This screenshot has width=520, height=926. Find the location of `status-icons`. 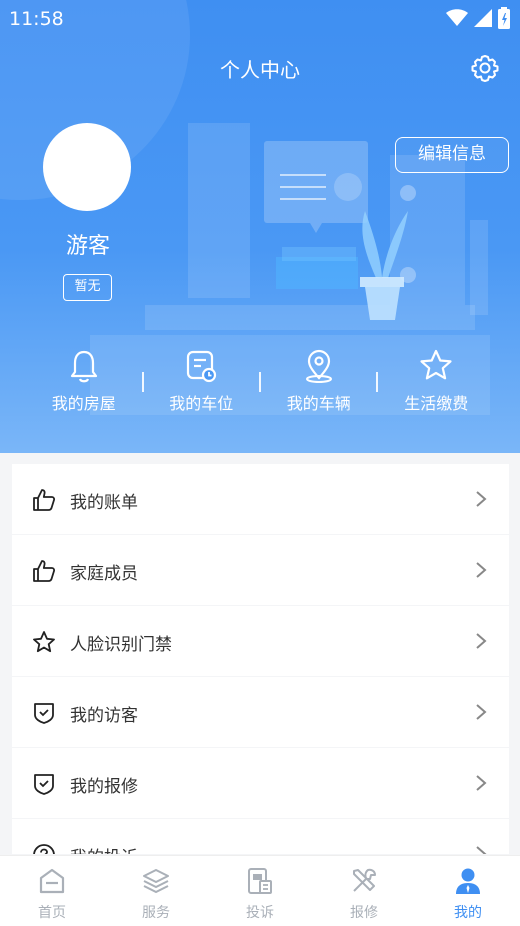

status-icons is located at coordinates (478, 18).